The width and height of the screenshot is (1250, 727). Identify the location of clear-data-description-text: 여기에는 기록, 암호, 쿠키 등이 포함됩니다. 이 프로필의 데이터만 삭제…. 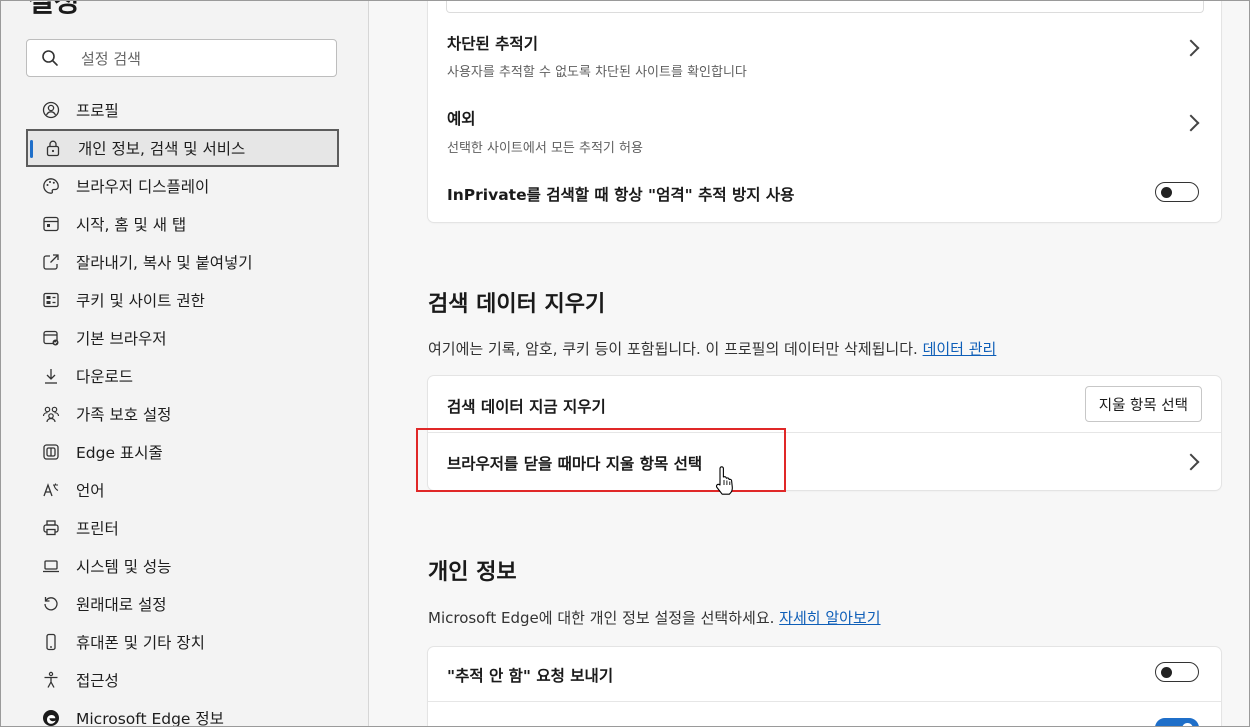
(673, 349).